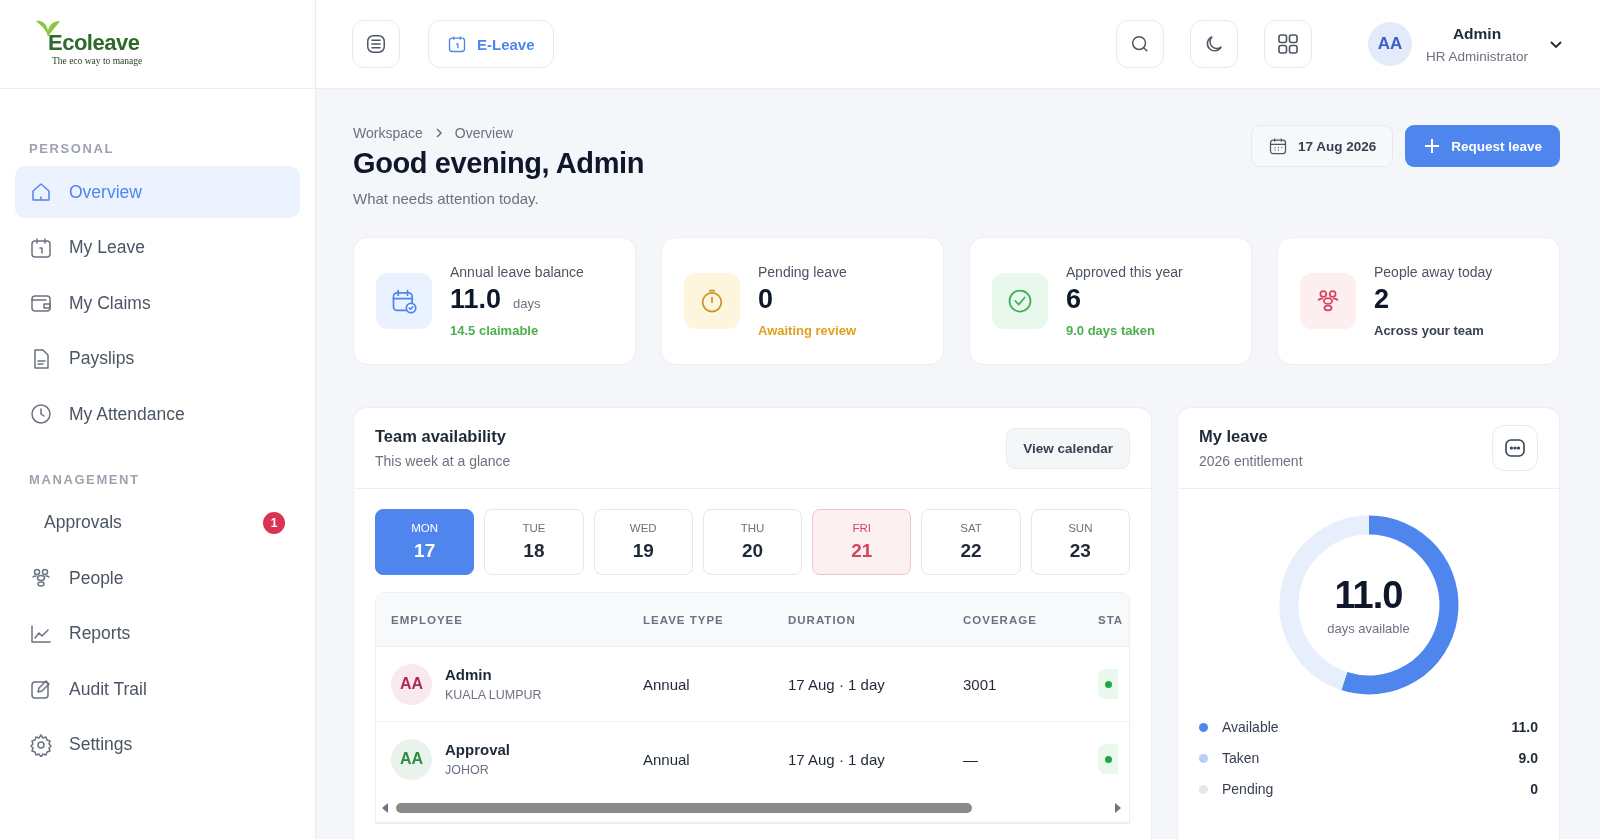 Image resolution: width=1600 pixels, height=839 pixels. I want to click on more-button, so click(1515, 448).